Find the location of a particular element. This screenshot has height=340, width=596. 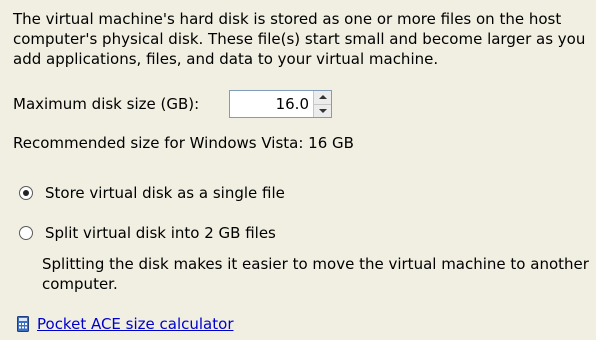

arrow-up-icon is located at coordinates (322, 97).